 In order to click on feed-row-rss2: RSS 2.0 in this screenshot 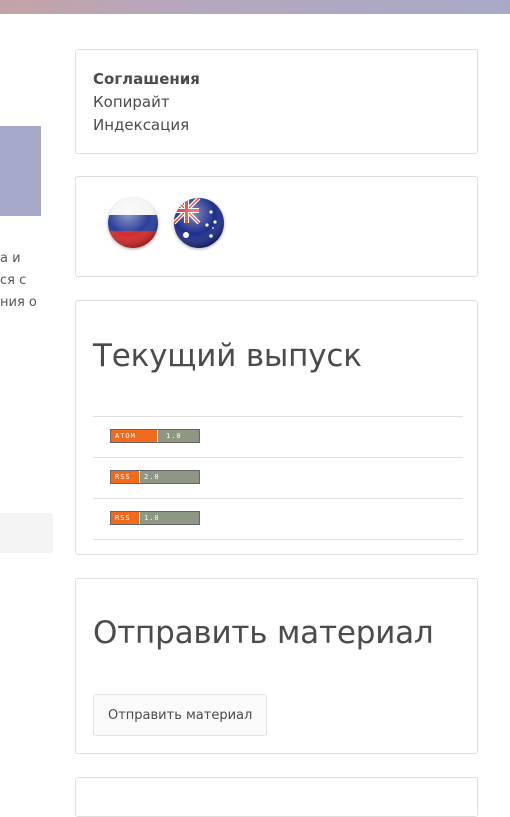, I will do `click(278, 478)`.